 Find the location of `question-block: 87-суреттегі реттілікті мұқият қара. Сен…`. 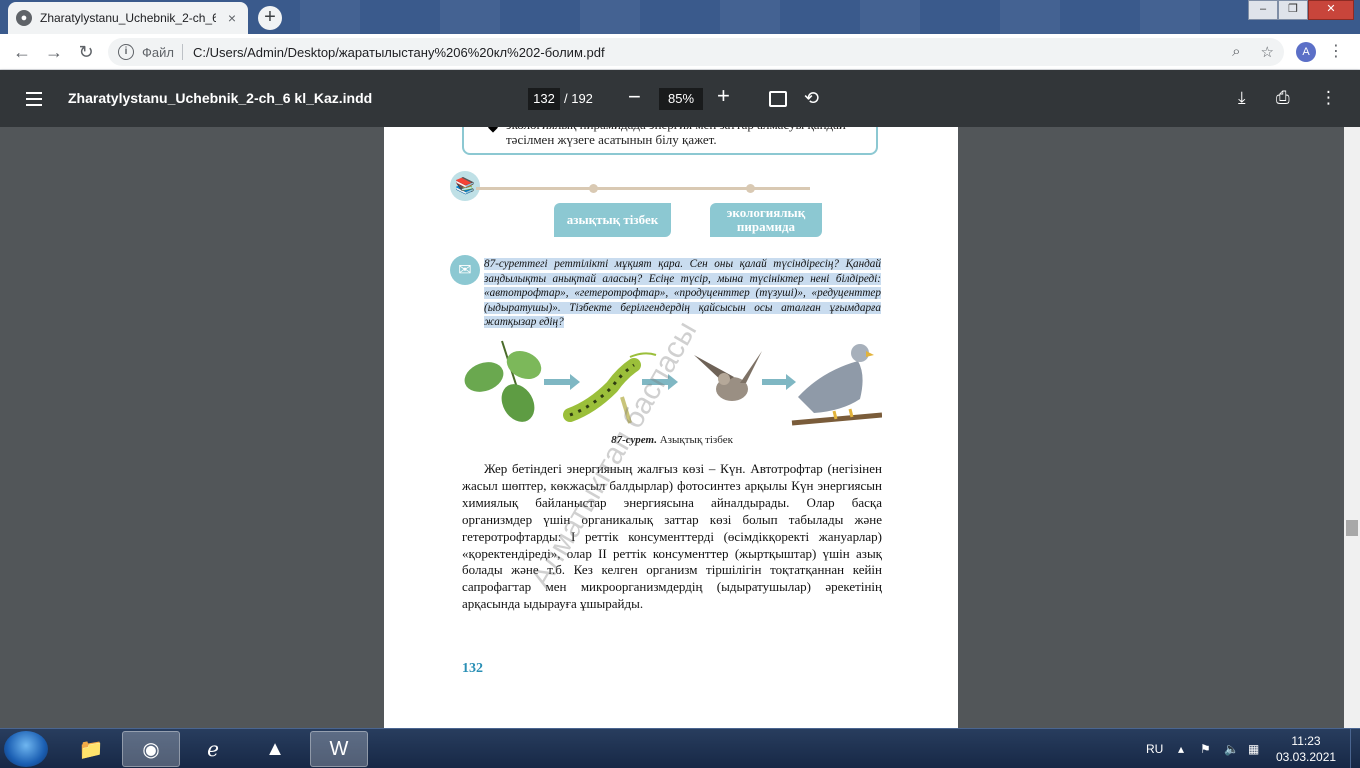

question-block: 87-суреттегі реттілікті мұқият қара. Сен… is located at coordinates (682, 293).